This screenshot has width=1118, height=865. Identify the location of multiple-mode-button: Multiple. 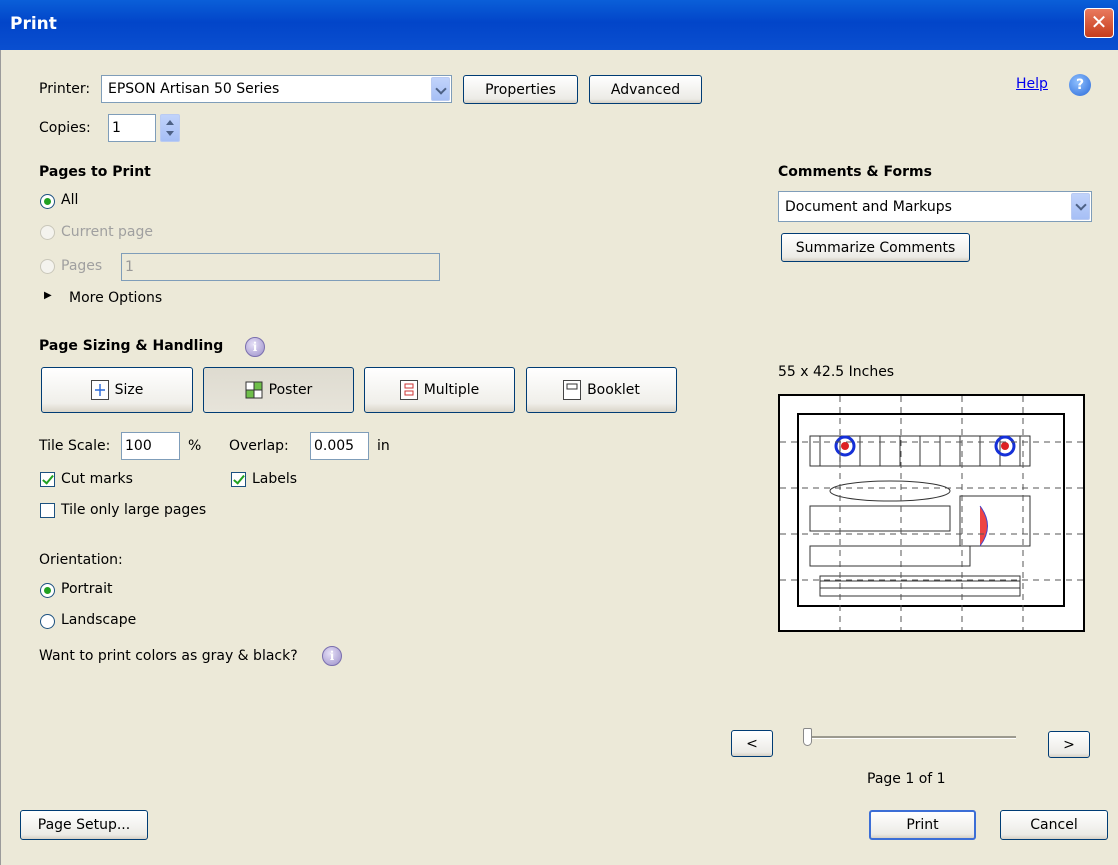
(439, 390).